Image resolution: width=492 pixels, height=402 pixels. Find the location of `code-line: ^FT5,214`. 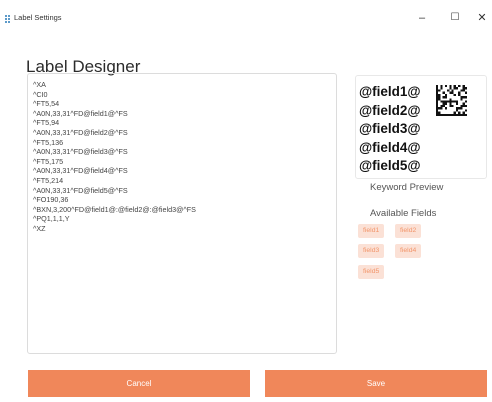

code-line: ^FT5,214 is located at coordinates (48, 180).